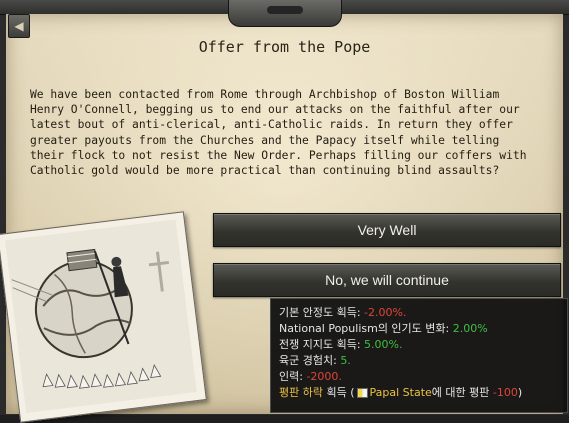  I want to click on opinion-modifier-label: 평판 하락, so click(301, 392).